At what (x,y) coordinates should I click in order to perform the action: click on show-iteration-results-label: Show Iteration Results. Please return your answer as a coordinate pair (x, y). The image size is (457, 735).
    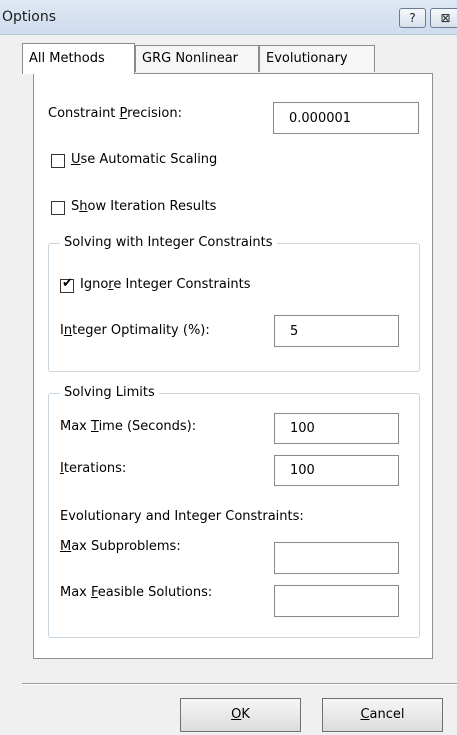
    Looking at the image, I should click on (144, 206).